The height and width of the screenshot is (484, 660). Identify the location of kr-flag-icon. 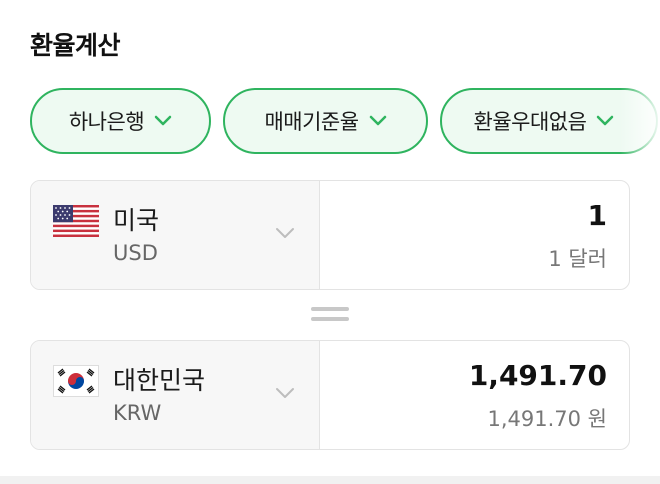
(76, 381).